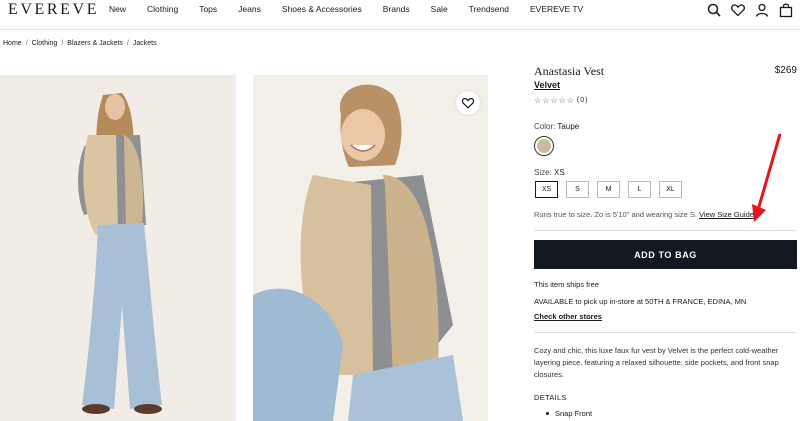 This screenshot has height=421, width=800. I want to click on product-title: Anastasia Vest, so click(569, 71).